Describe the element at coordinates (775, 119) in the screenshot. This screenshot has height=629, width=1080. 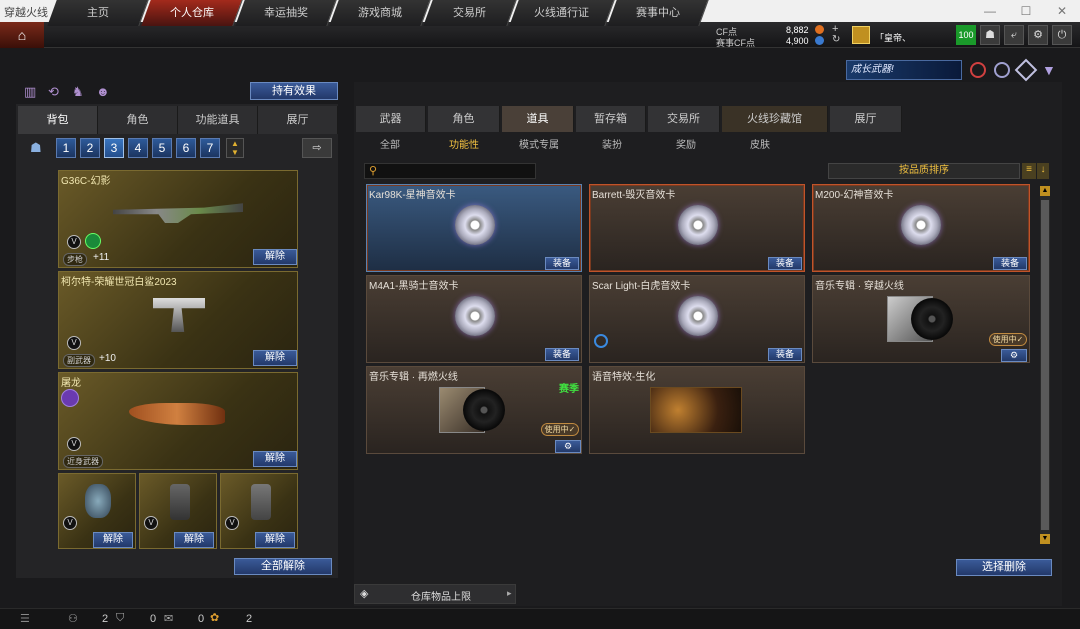
I see `tab-collection: 火线珍藏馆` at that location.